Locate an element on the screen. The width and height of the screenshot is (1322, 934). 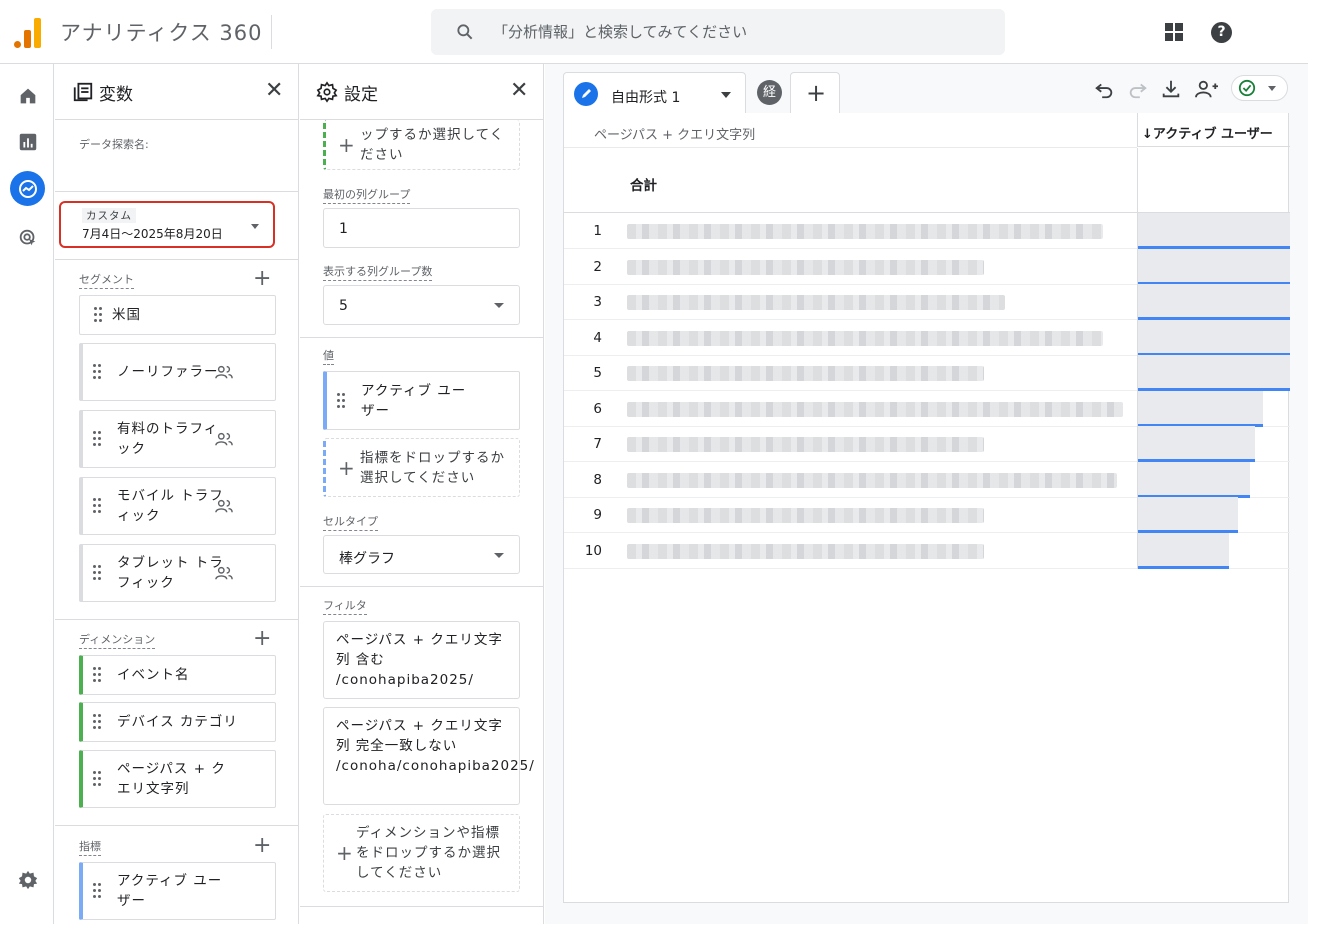
undo-icon is located at coordinates (1104, 89).